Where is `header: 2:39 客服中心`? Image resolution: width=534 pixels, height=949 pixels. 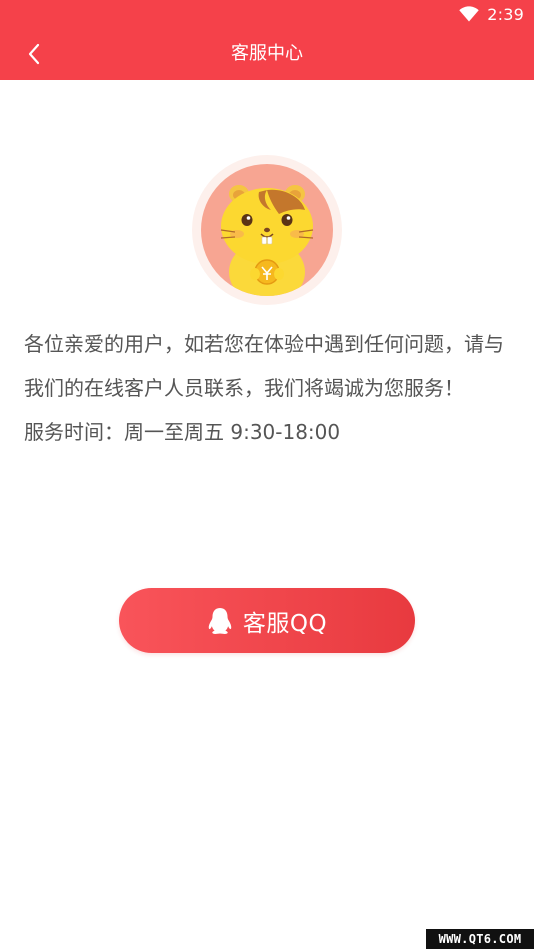
header: 2:39 客服中心 is located at coordinates (267, 40).